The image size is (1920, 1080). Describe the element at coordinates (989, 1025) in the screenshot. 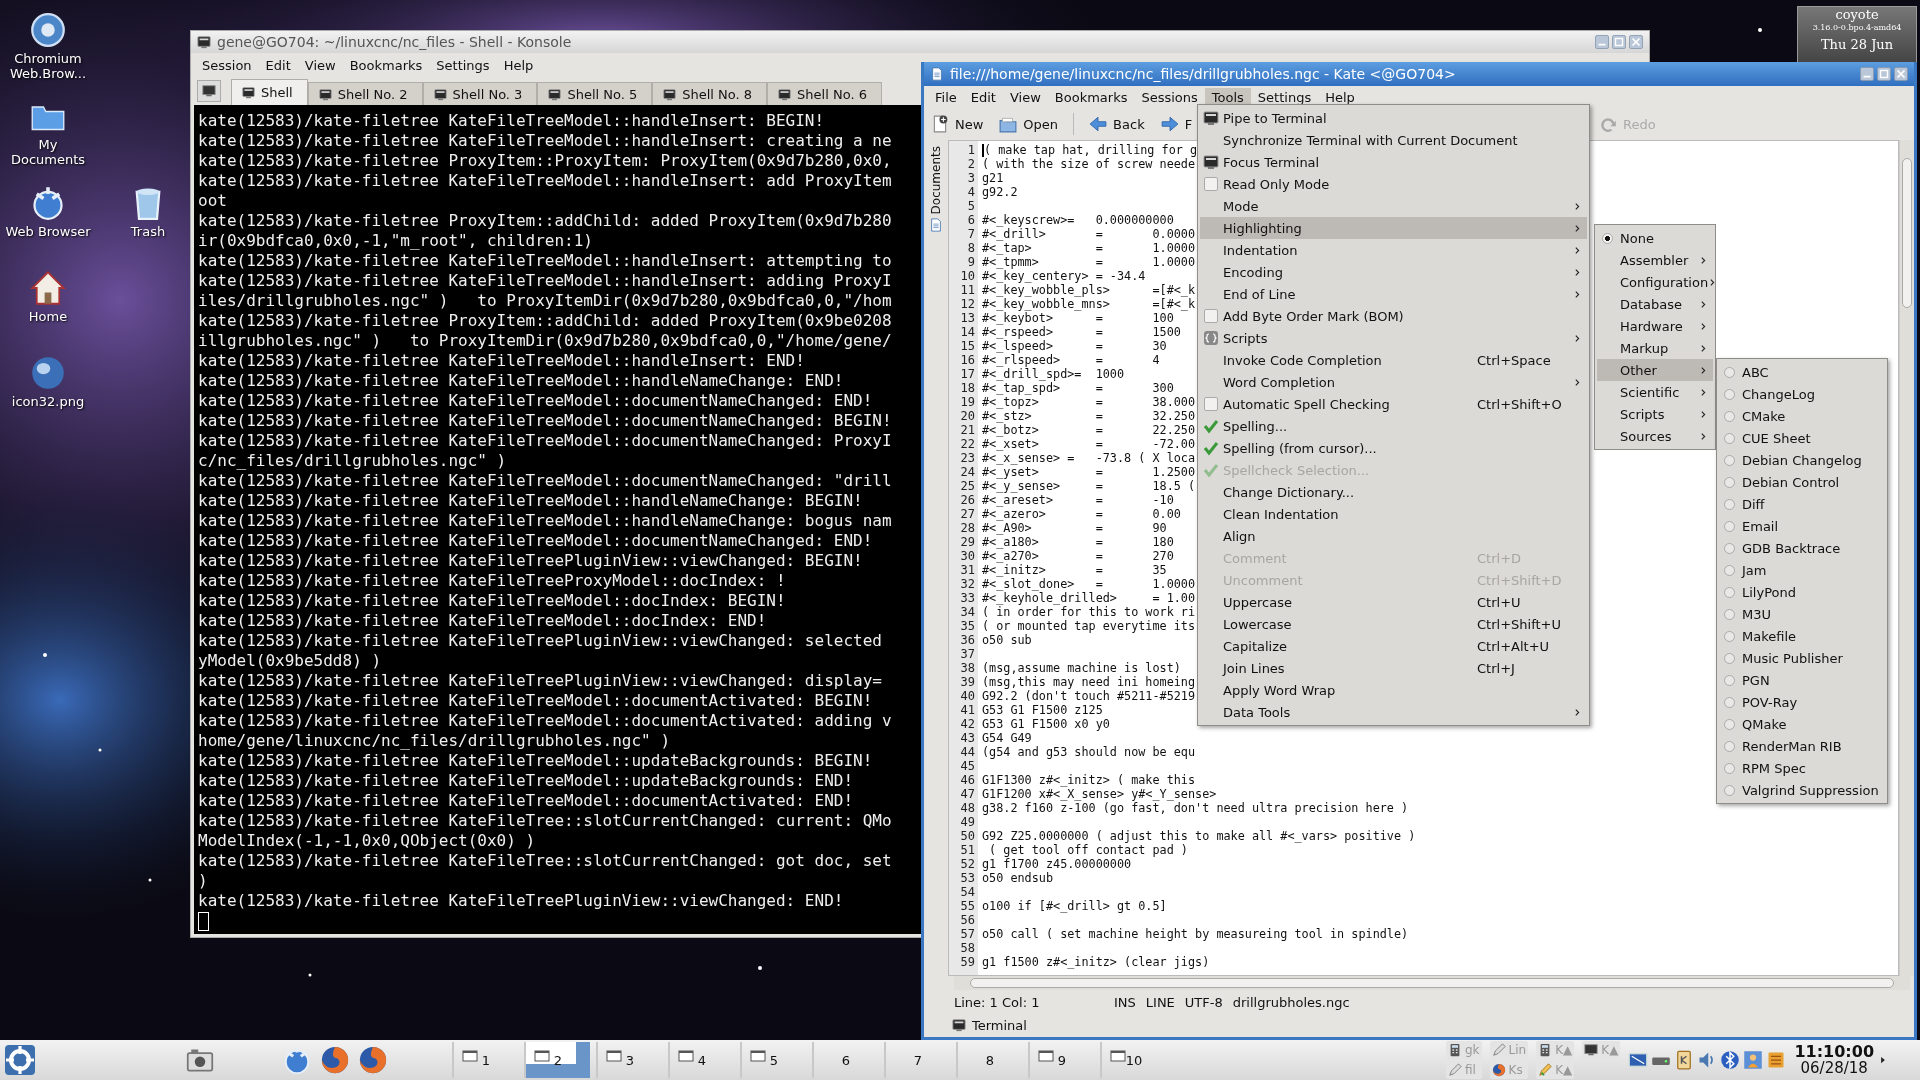

I see `tab: Terminal` at that location.